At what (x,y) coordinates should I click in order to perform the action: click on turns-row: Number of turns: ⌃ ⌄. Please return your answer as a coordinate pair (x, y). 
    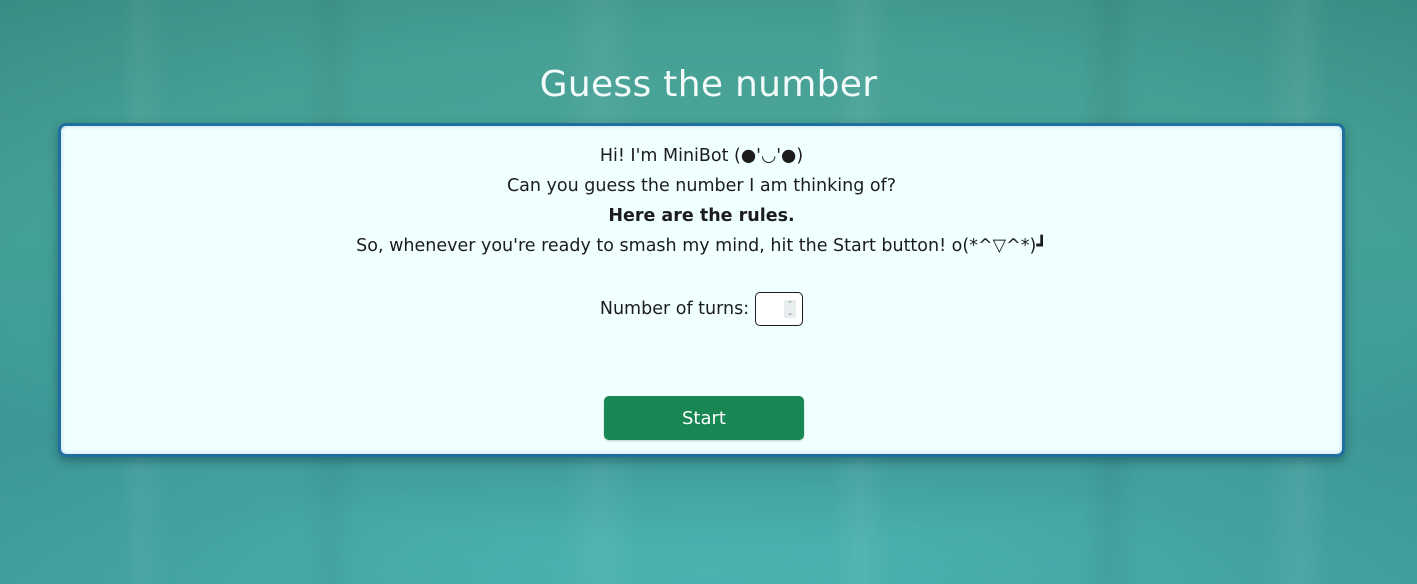
    Looking at the image, I should click on (701, 309).